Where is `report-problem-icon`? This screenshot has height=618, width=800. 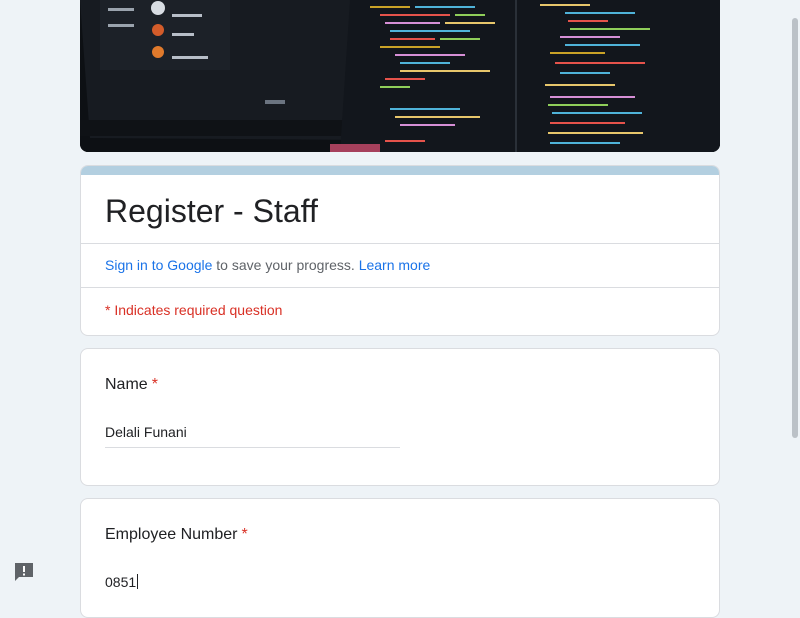
report-problem-icon is located at coordinates (24, 572).